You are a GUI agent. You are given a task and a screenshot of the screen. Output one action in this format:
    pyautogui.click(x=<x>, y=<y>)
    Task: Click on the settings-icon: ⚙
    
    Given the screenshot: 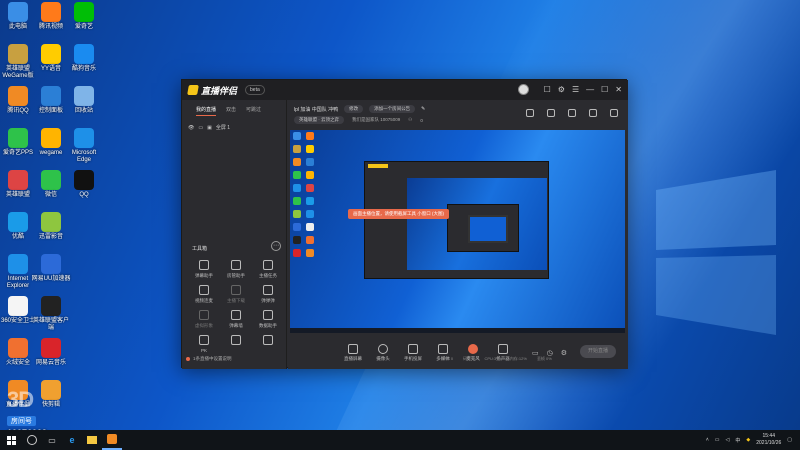 What is the action you would take?
    pyautogui.click(x=561, y=89)
    